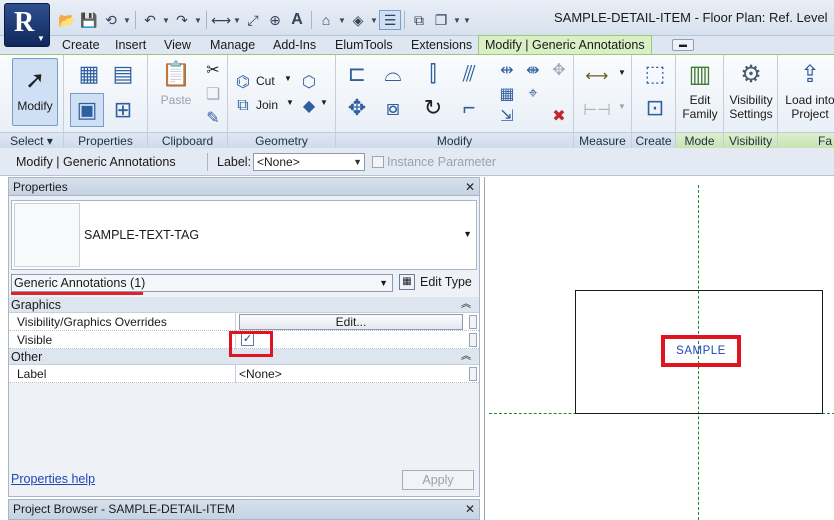 Image resolution: width=834 pixels, height=520 pixels. Describe the element at coordinates (177, 45) in the screenshot. I see `tab-view: View` at that location.